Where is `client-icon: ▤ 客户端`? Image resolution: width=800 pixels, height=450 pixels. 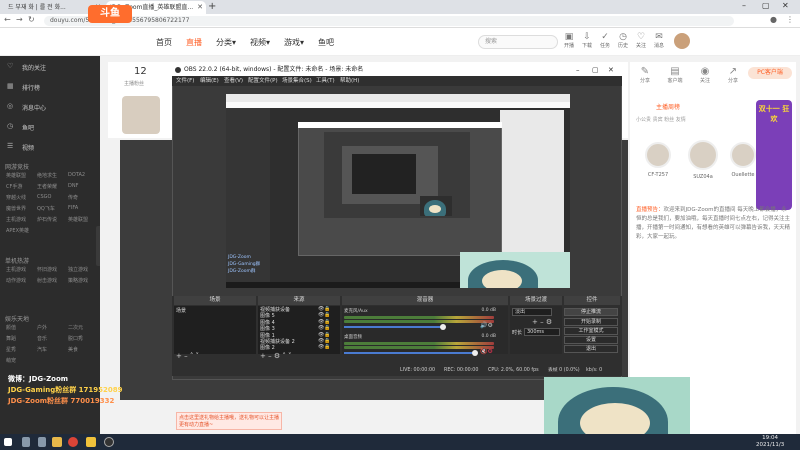
client-icon: ▤ 客户端 is located at coordinates (675, 75).